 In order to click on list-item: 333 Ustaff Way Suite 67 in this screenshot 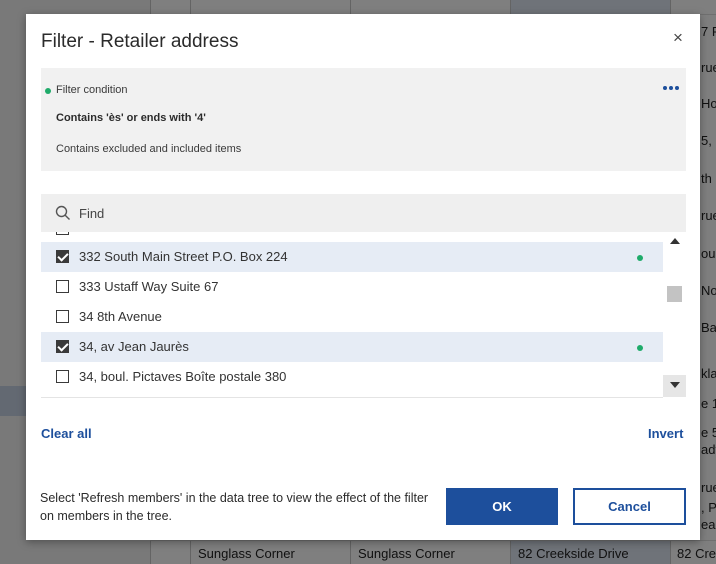, I will do `click(352, 287)`.